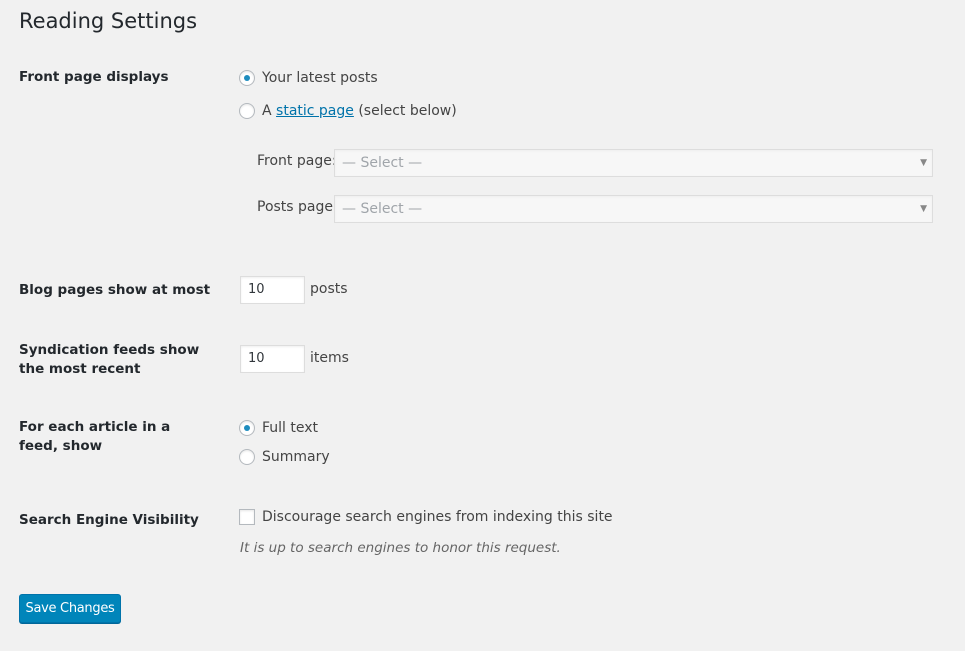 This screenshot has width=965, height=651. Describe the element at coordinates (247, 78) in the screenshot. I see `radio-latest-posts-control` at that location.